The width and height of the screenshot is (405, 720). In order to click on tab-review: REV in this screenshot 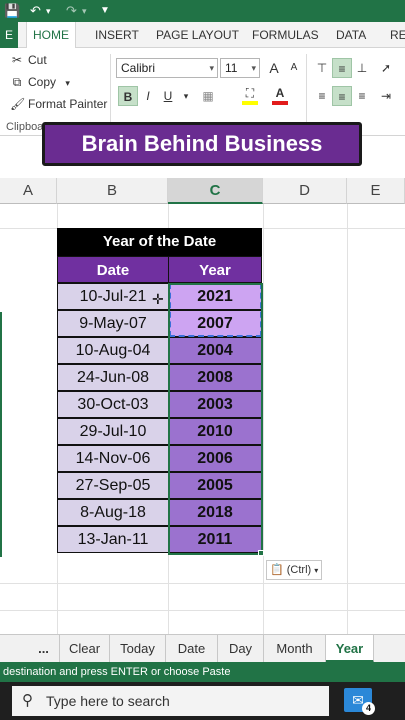, I will do `click(397, 35)`.